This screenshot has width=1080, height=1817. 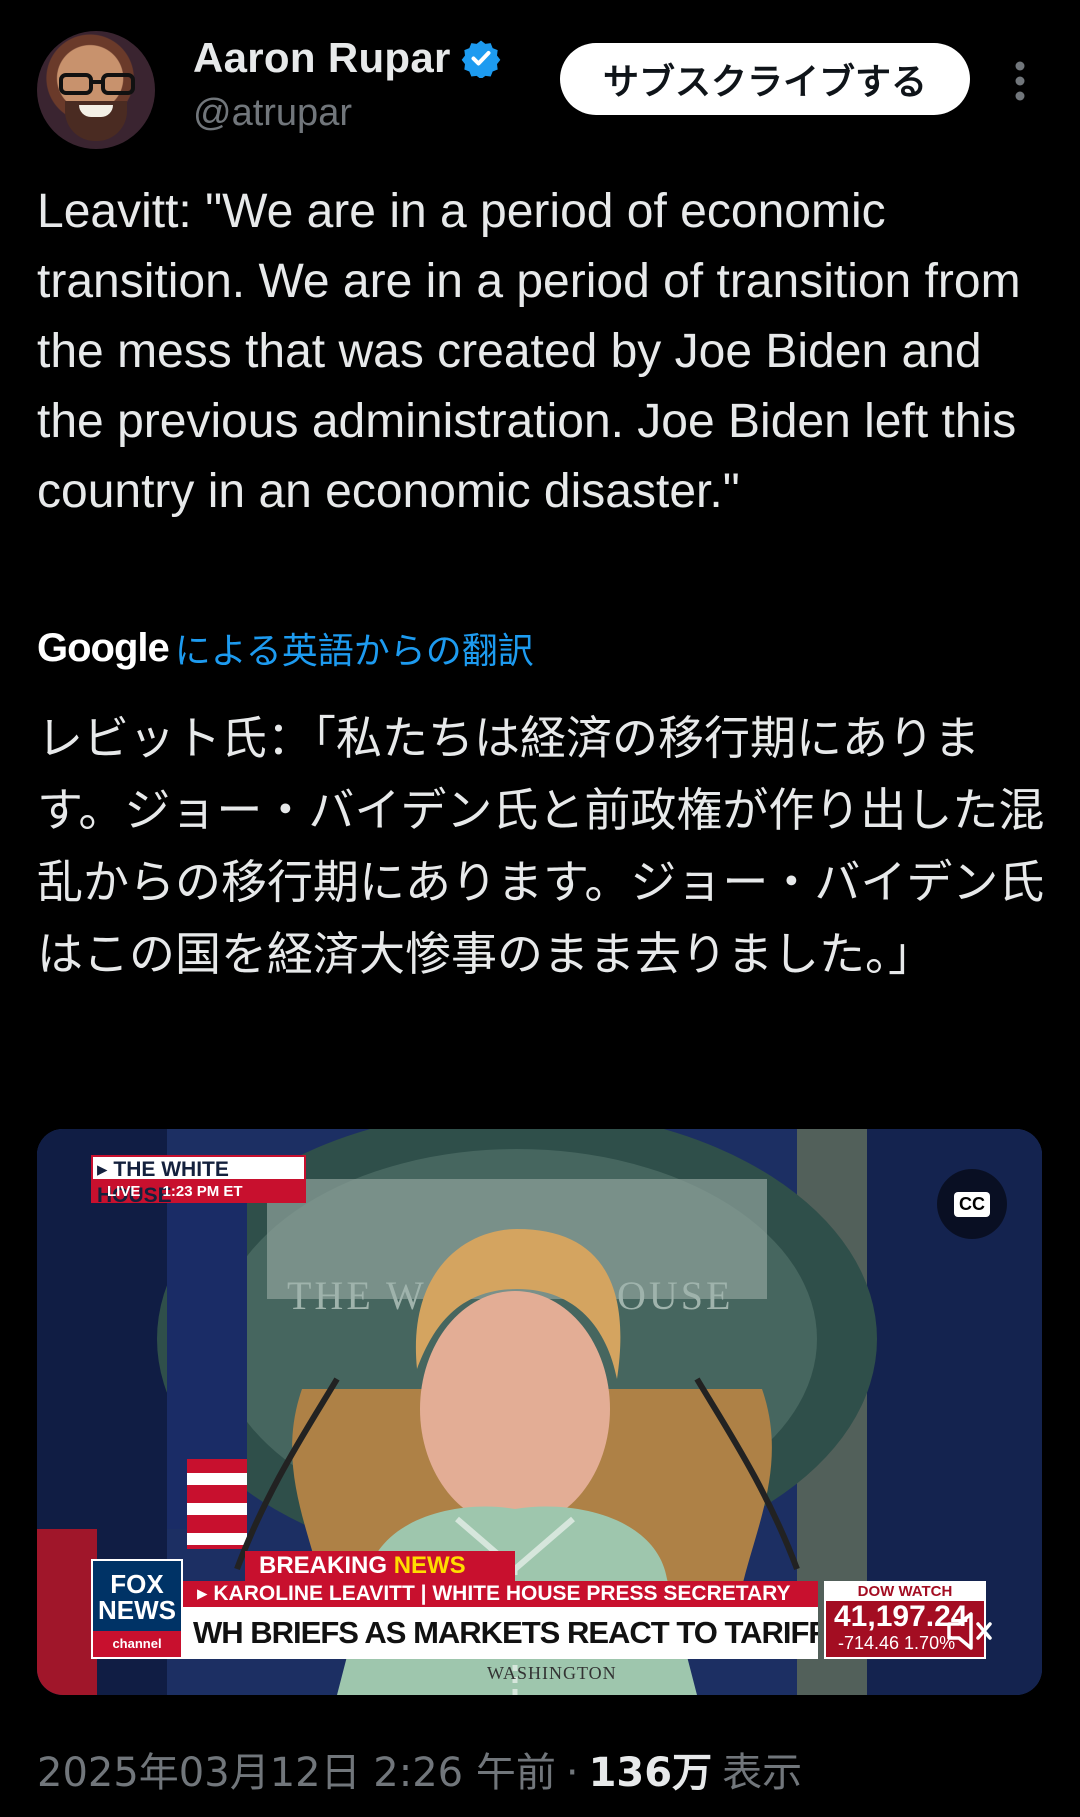 What do you see at coordinates (357, 1295) in the screenshot?
I see `svg-text: THE W` at bounding box center [357, 1295].